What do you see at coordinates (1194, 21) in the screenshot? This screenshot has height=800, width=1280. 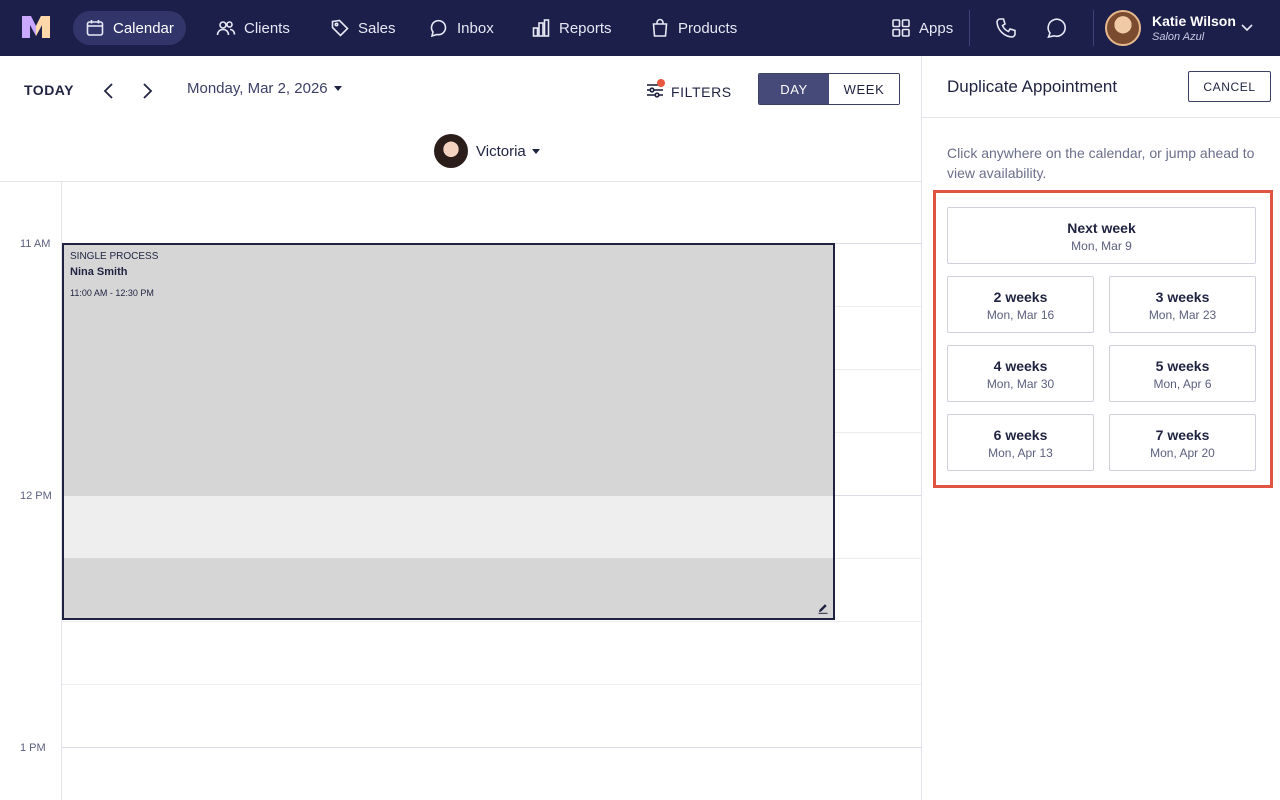 I see `user-name: Katie Wilson` at bounding box center [1194, 21].